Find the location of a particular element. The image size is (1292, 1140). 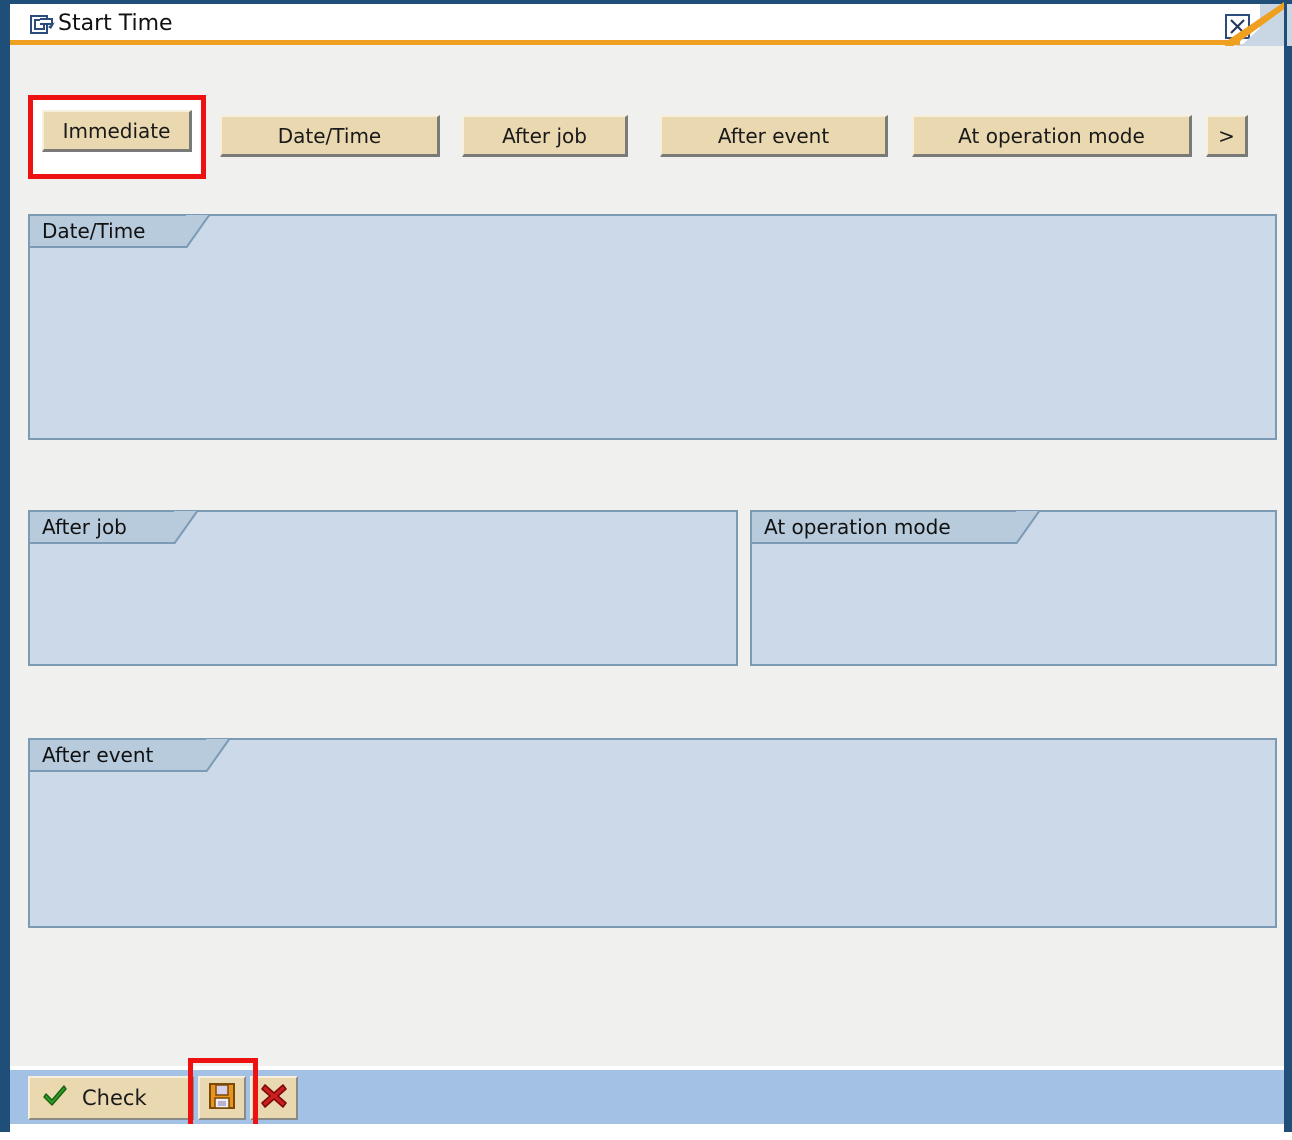

dialog-edit-icon is located at coordinates (43, 25).